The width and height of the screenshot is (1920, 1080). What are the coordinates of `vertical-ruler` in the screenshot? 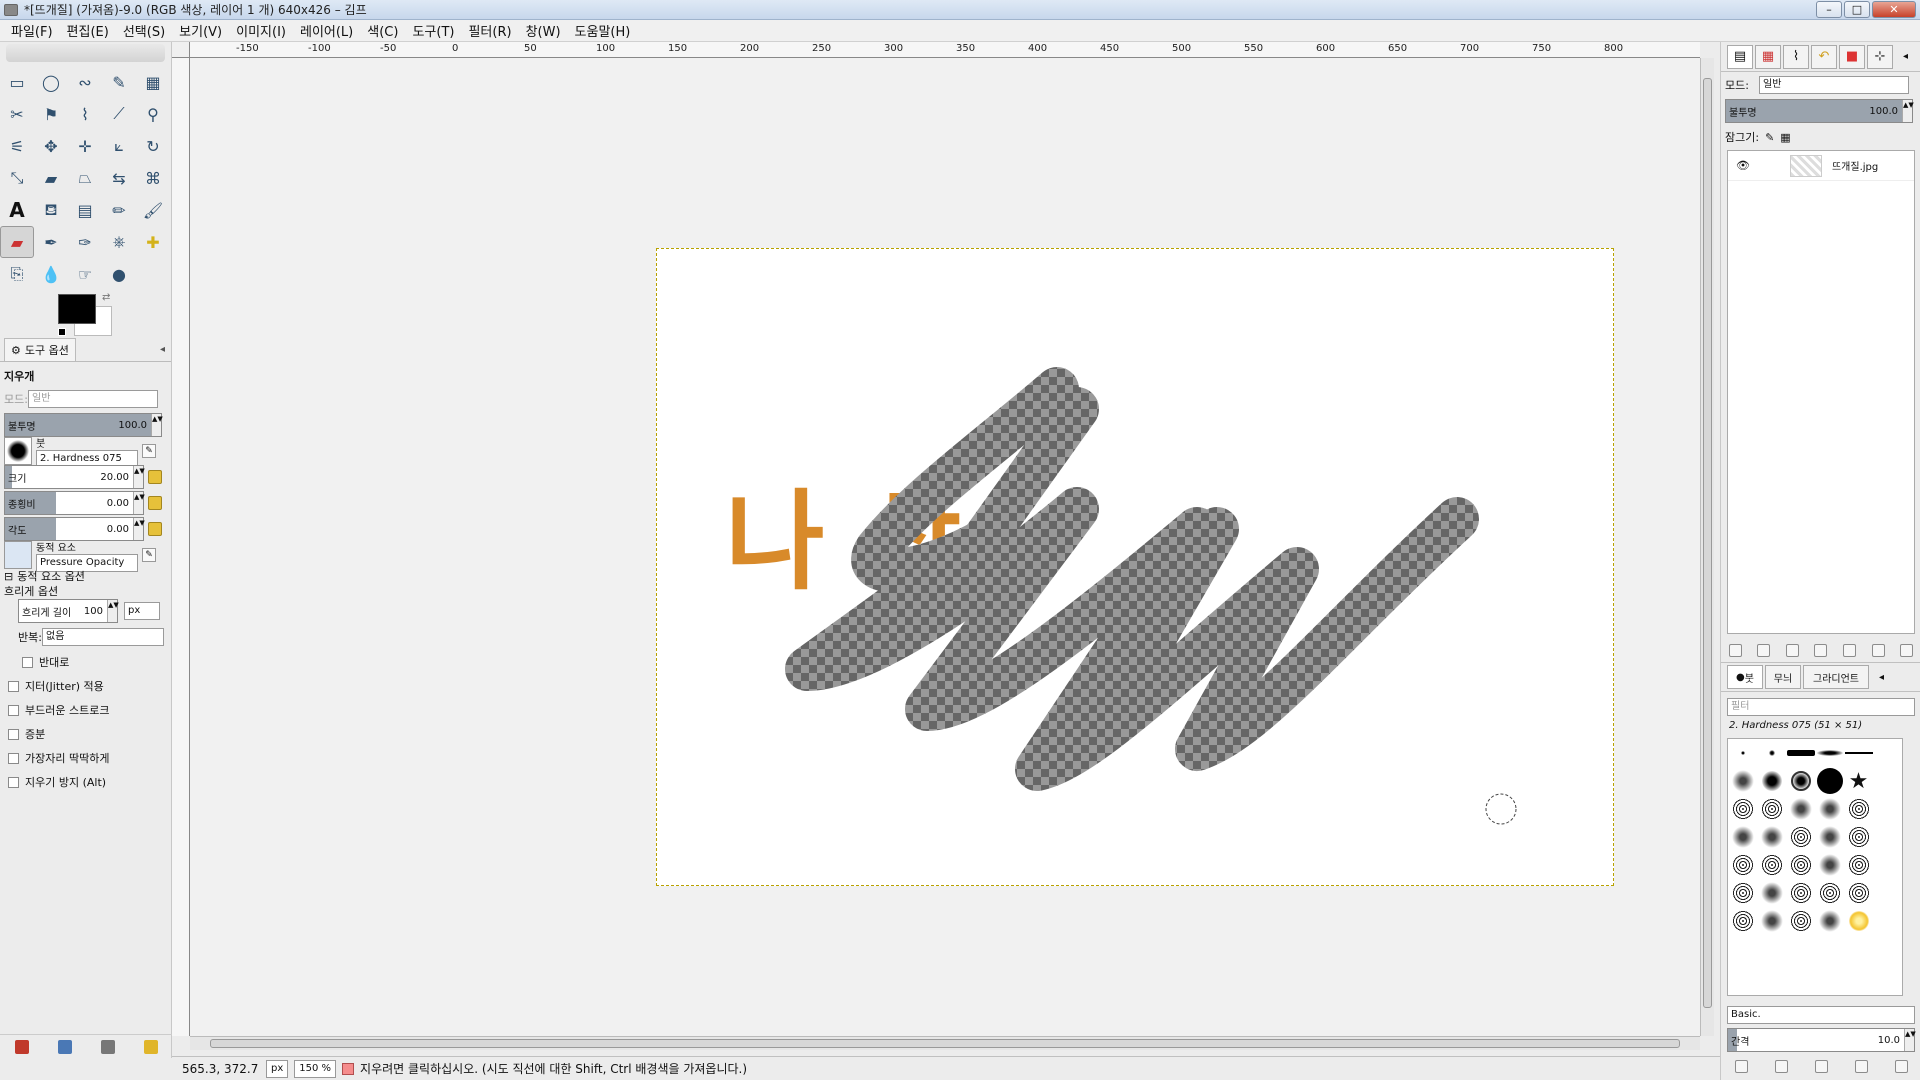 It's located at (181, 547).